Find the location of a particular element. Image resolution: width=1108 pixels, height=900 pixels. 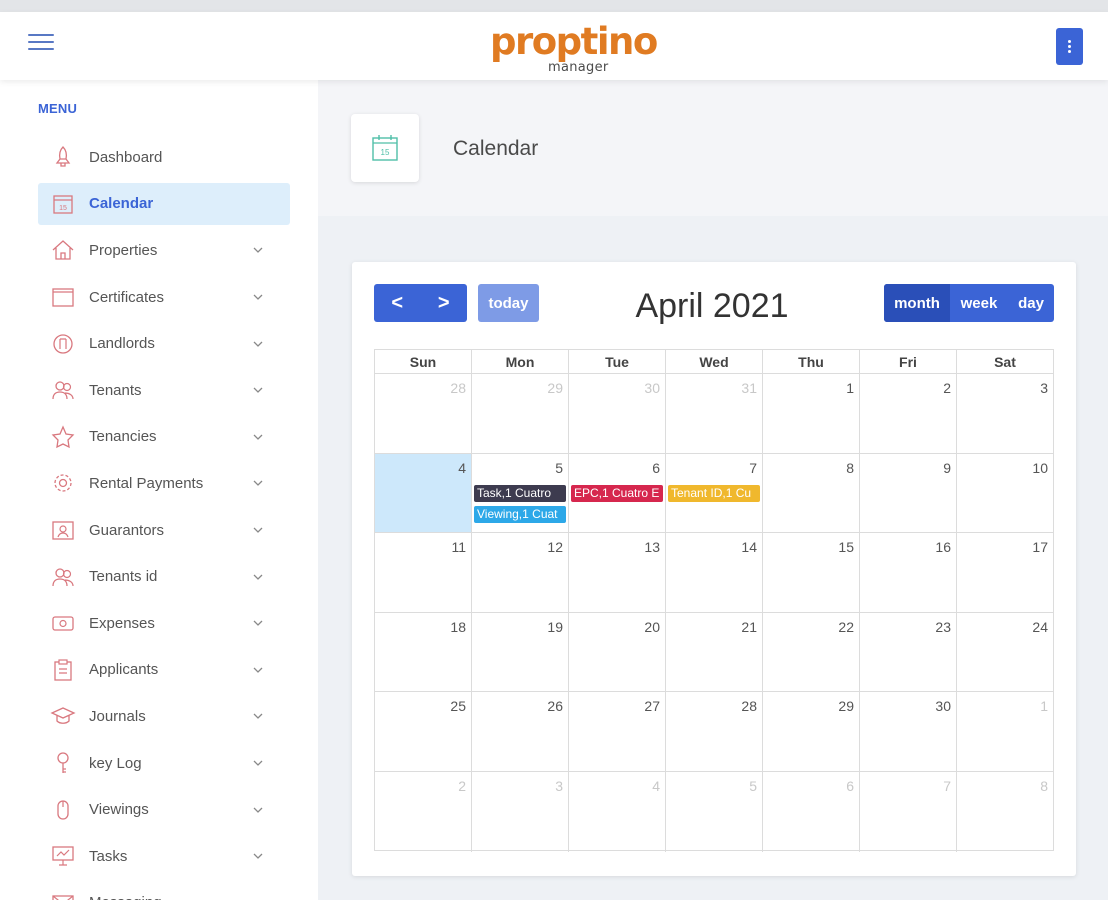

sidebar-item-label: Guarantors is located at coordinates (127, 530).